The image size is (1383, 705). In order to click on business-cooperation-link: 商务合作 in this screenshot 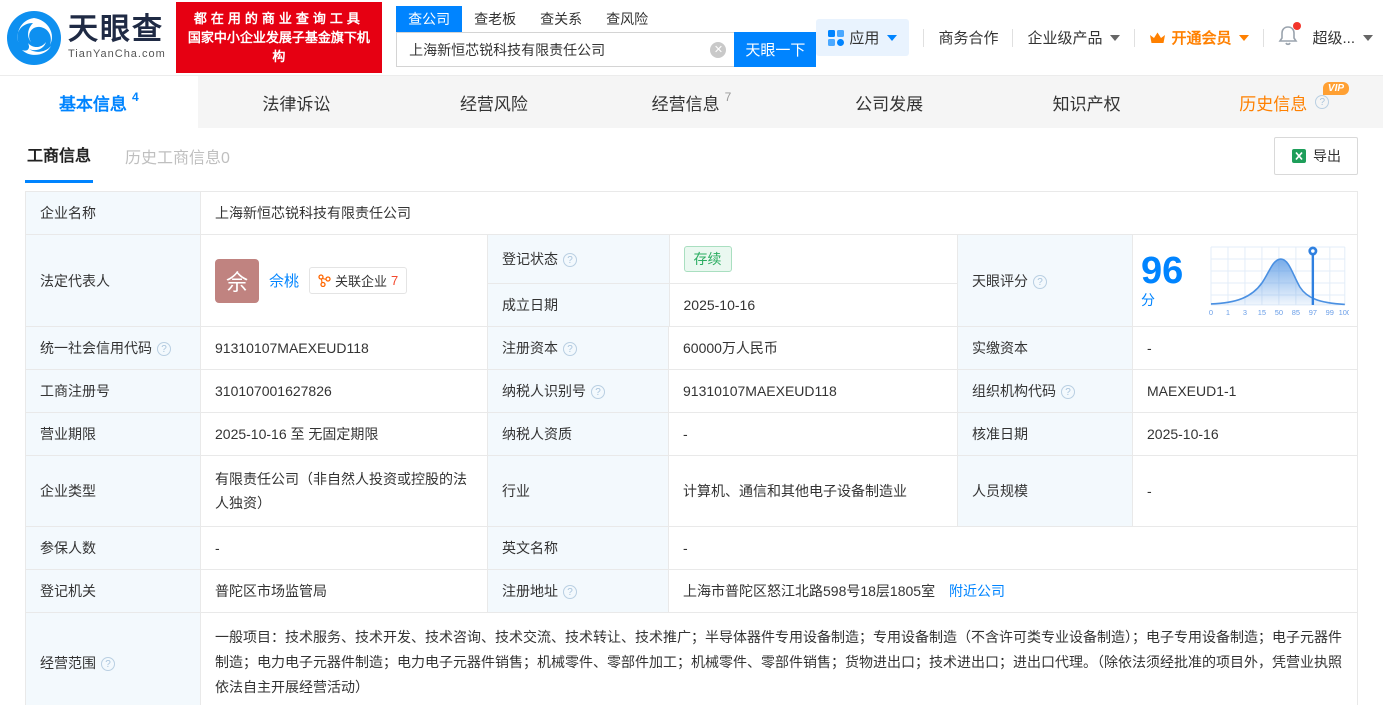, I will do `click(968, 37)`.